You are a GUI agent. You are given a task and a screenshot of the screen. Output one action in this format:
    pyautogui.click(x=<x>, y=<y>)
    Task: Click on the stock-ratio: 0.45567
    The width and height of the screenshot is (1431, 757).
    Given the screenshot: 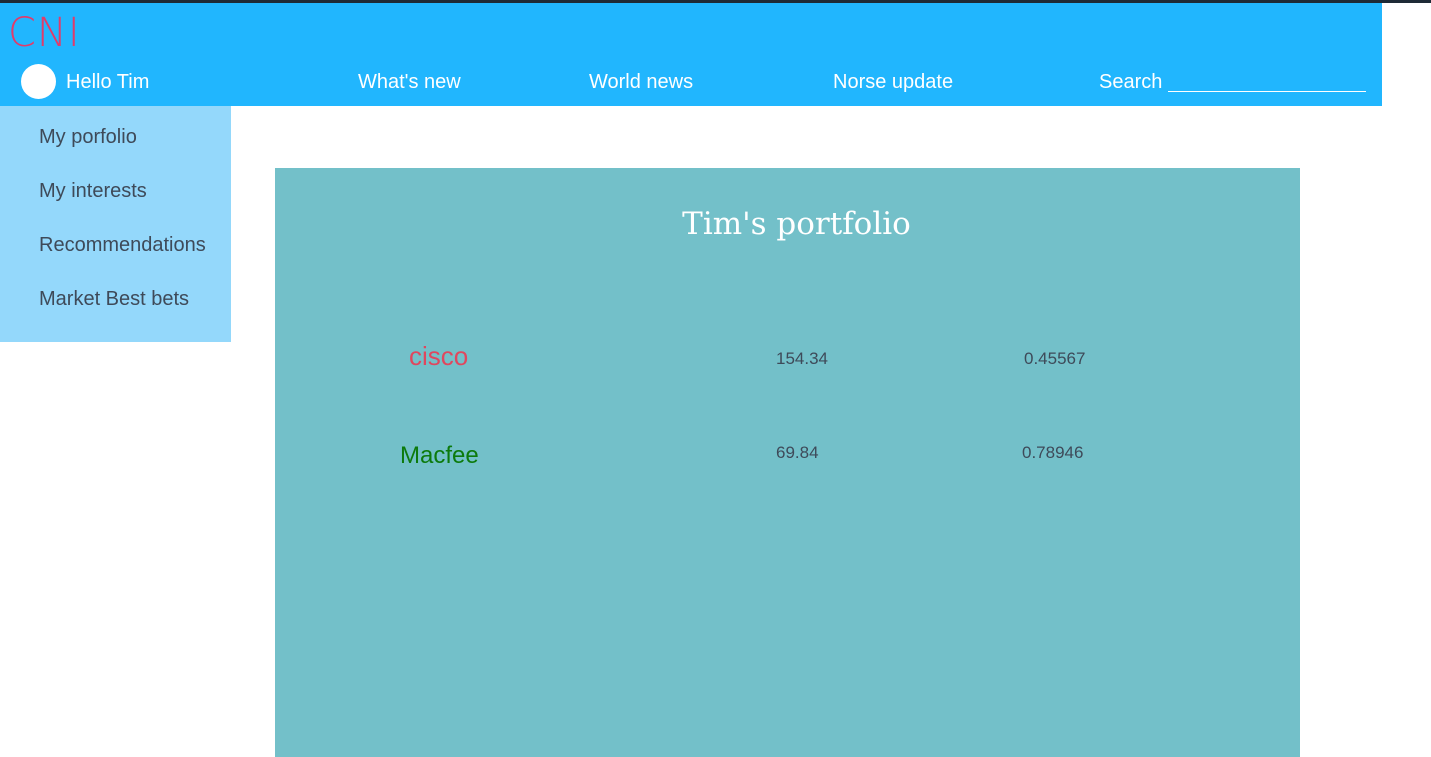 What is the action you would take?
    pyautogui.click(x=1055, y=358)
    